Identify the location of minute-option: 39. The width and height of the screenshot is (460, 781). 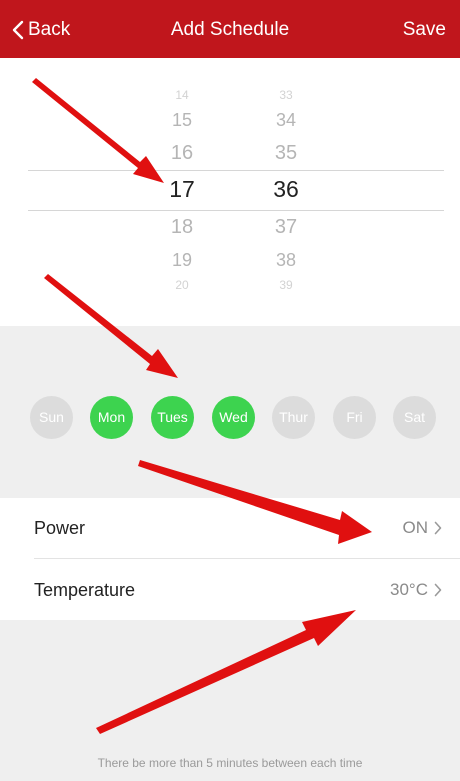
(286, 285).